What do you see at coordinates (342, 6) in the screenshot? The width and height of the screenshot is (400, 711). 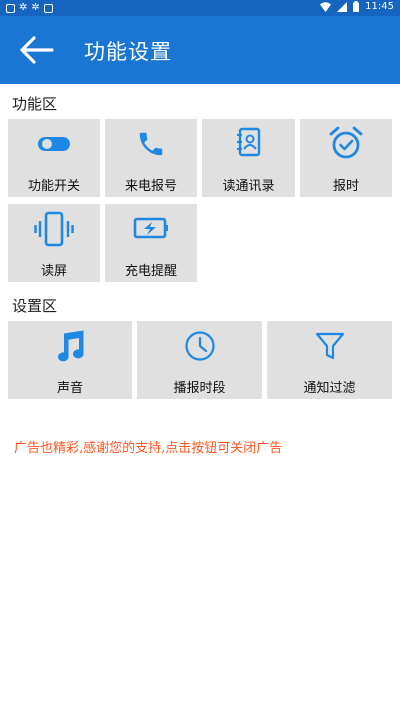 I see `signal-icon` at bounding box center [342, 6].